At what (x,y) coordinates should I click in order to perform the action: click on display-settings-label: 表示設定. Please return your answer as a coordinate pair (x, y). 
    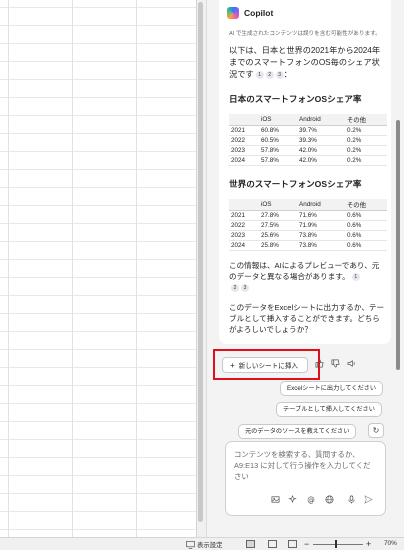
    Looking at the image, I should click on (210, 545).